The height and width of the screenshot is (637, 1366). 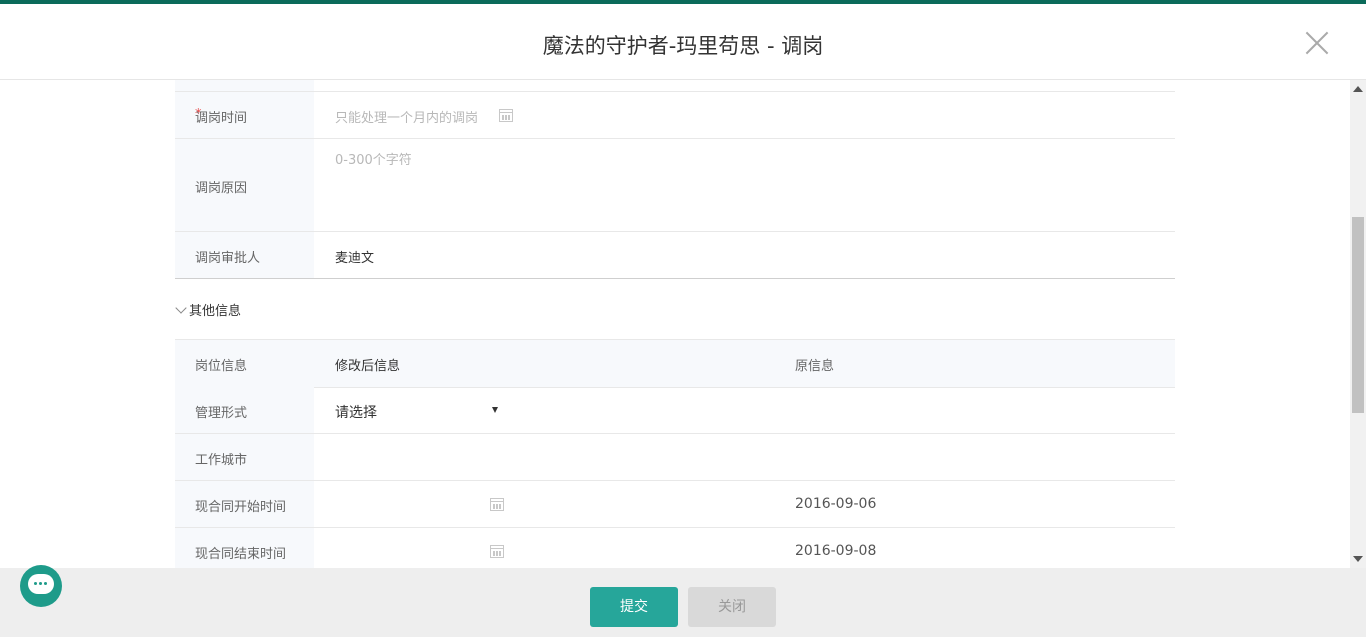 I want to click on vertical-scrollbar, so click(x=1358, y=324).